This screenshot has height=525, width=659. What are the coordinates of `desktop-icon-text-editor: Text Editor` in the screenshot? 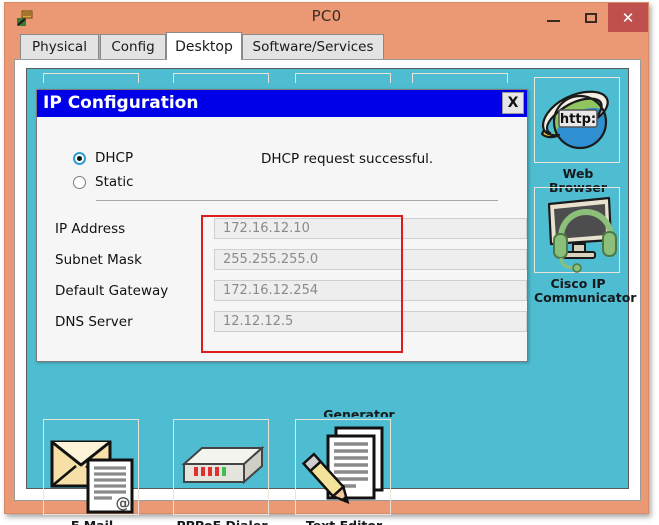 It's located at (344, 472).